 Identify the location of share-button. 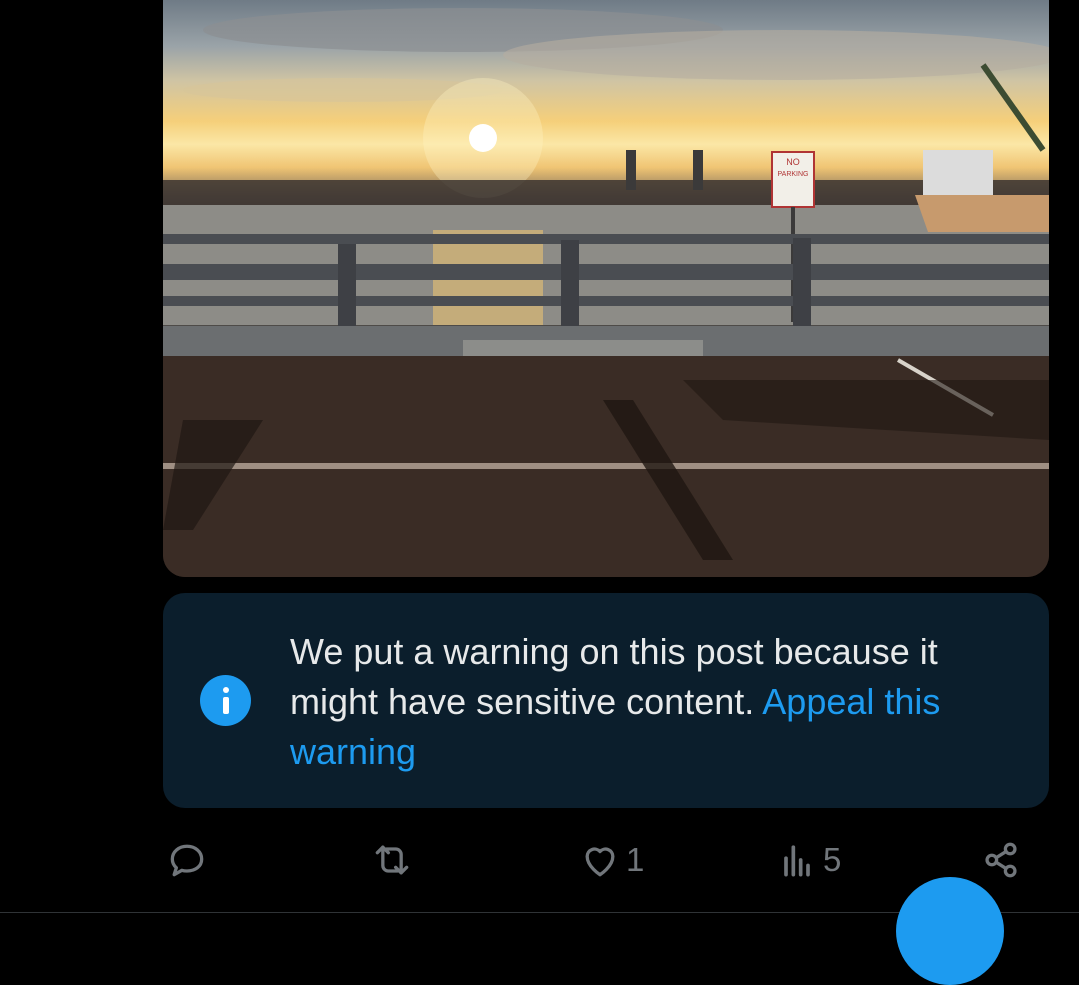
(1001, 860).